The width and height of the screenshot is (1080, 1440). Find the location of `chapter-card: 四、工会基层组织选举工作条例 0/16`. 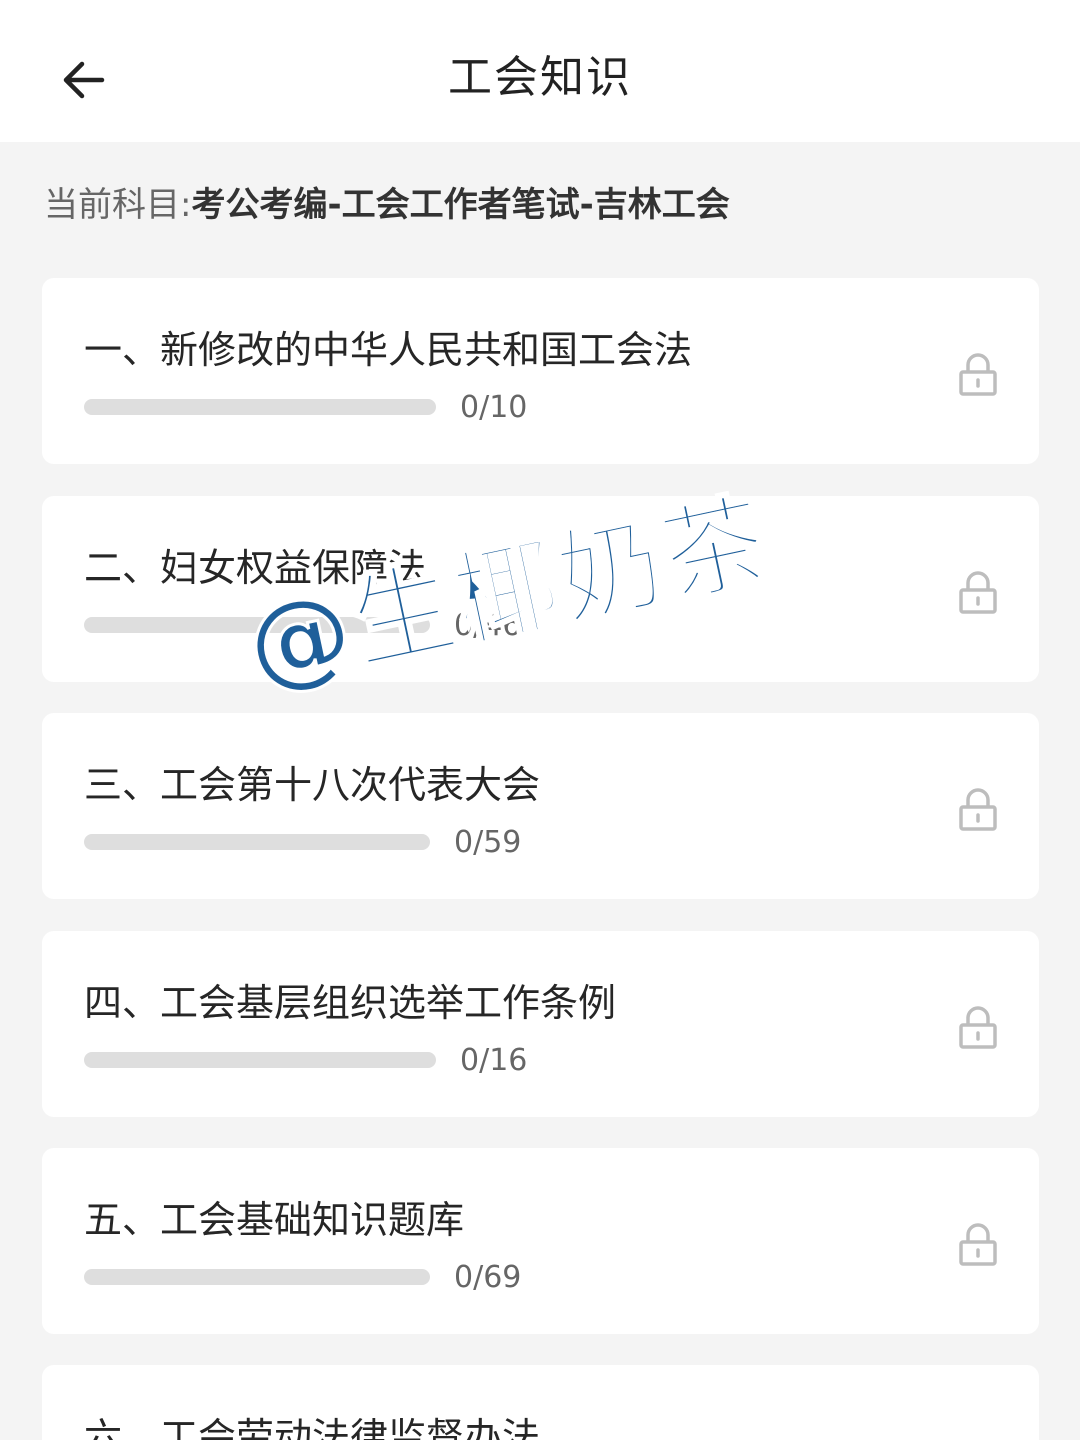

chapter-card: 四、工会基层组织选举工作条例 0/16 is located at coordinates (540, 1024).